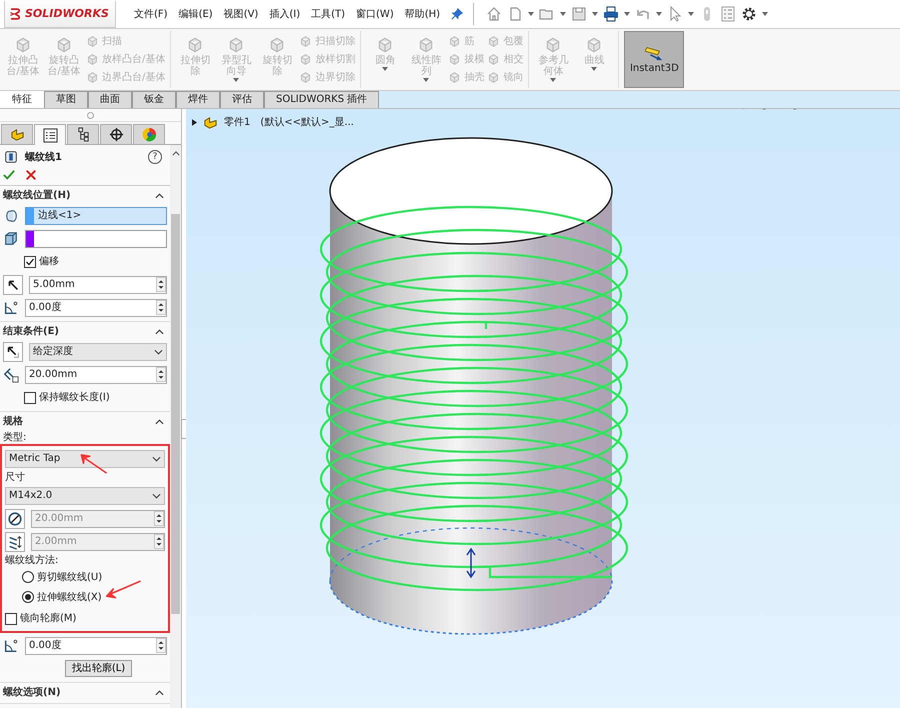 This screenshot has width=900, height=708. Describe the element at coordinates (16, 13) in the screenshot. I see `logo-icon` at that location.